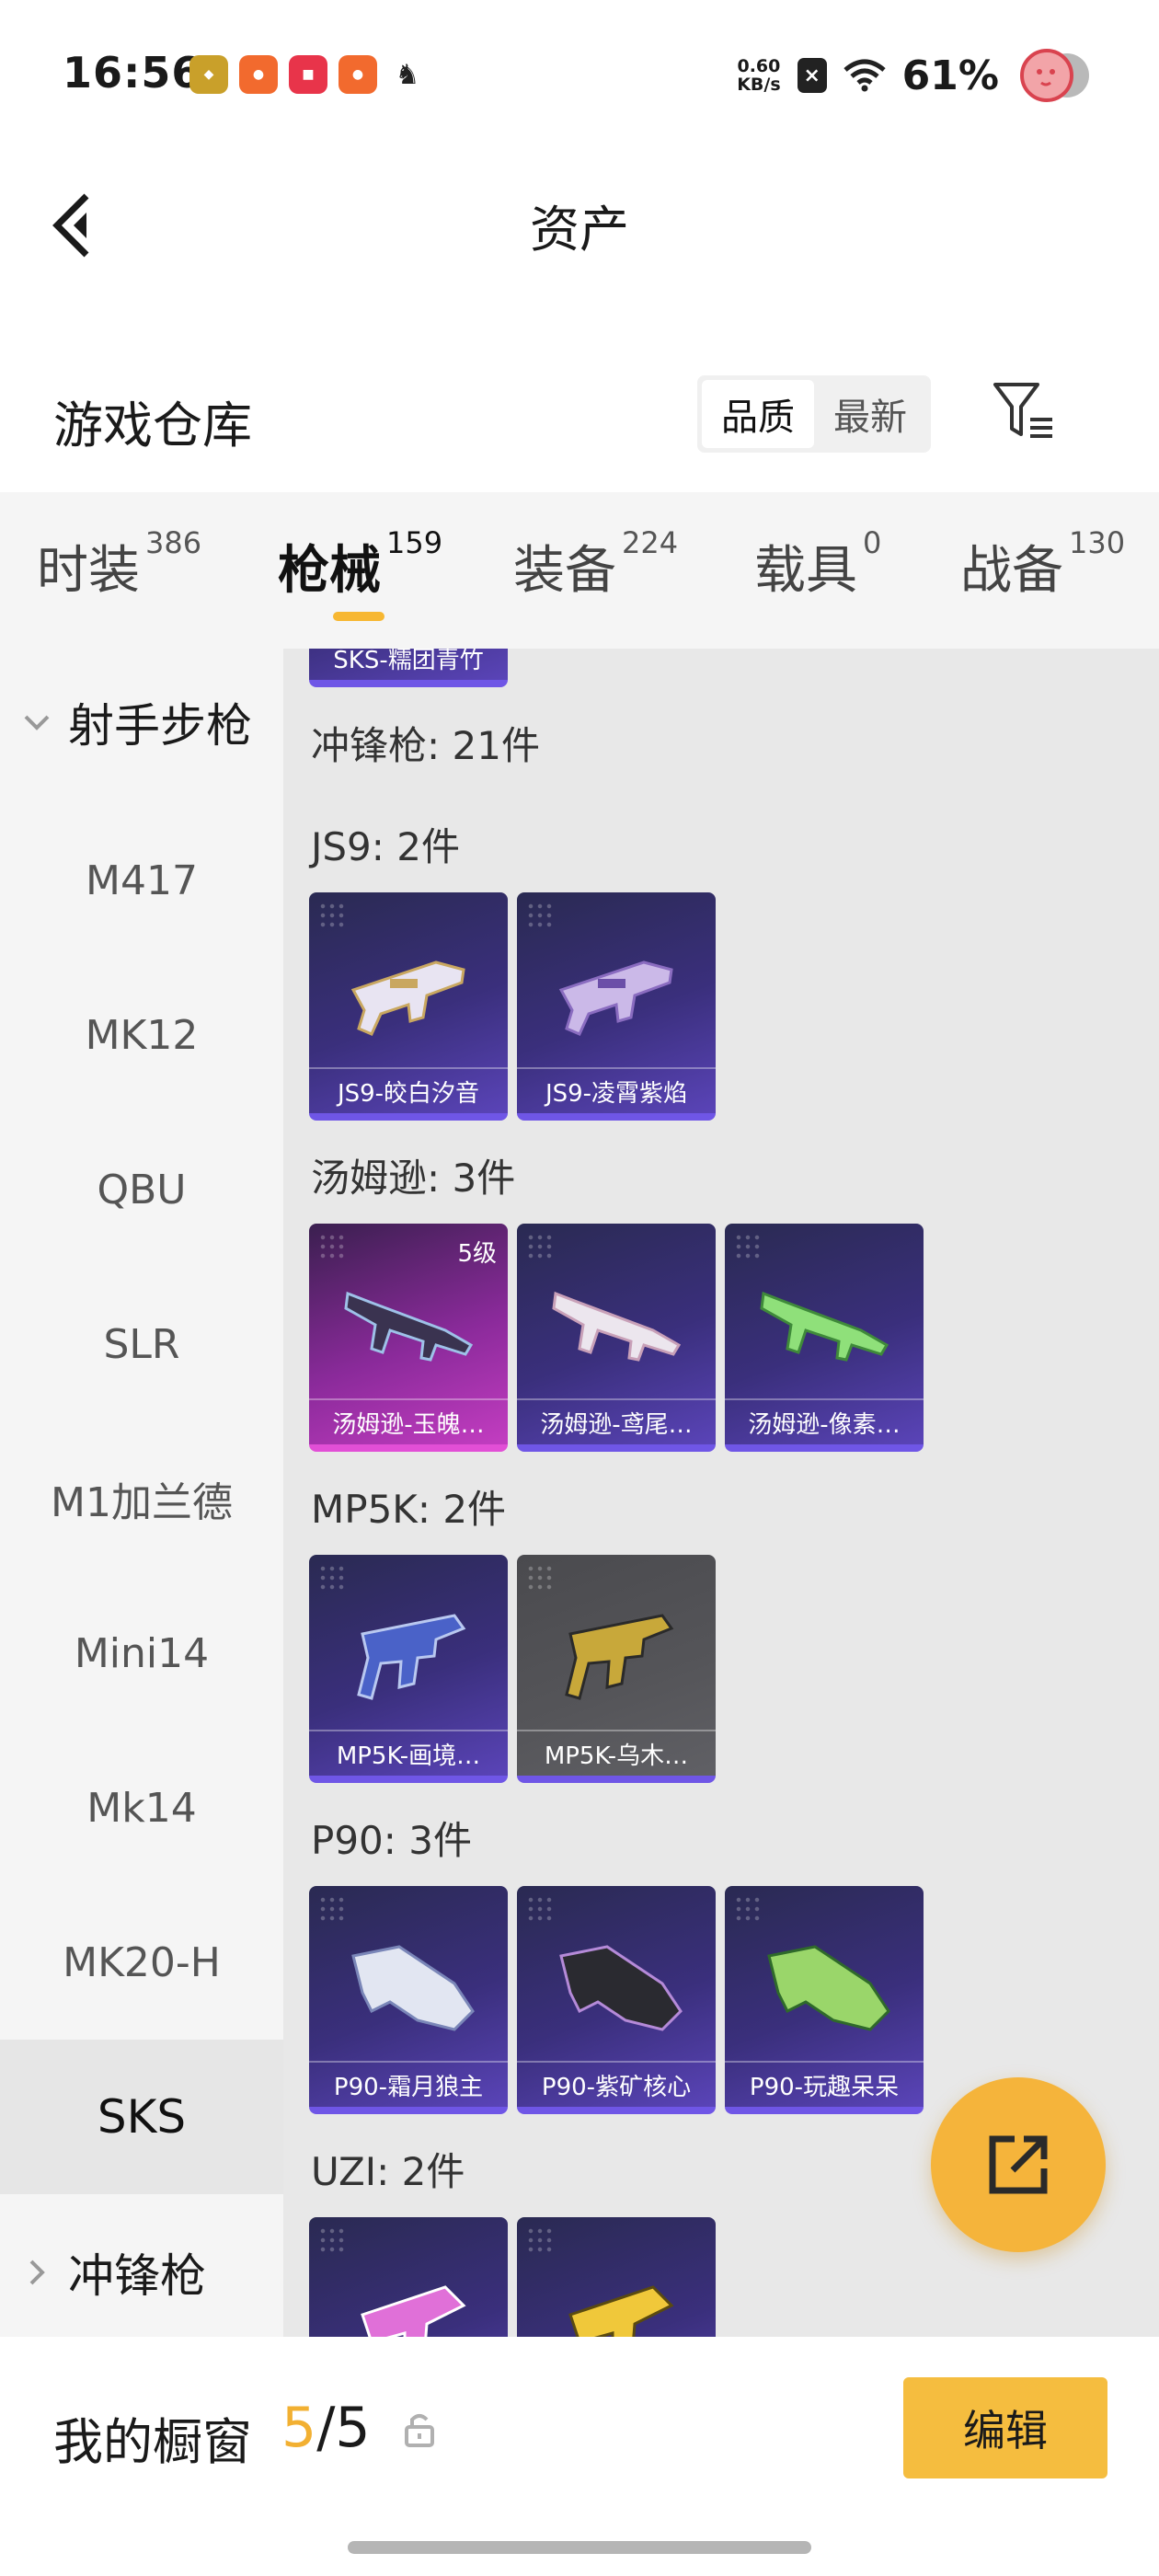 The width and height of the screenshot is (1159, 2576). What do you see at coordinates (358, 616) in the screenshot?
I see `tab-indicator` at bounding box center [358, 616].